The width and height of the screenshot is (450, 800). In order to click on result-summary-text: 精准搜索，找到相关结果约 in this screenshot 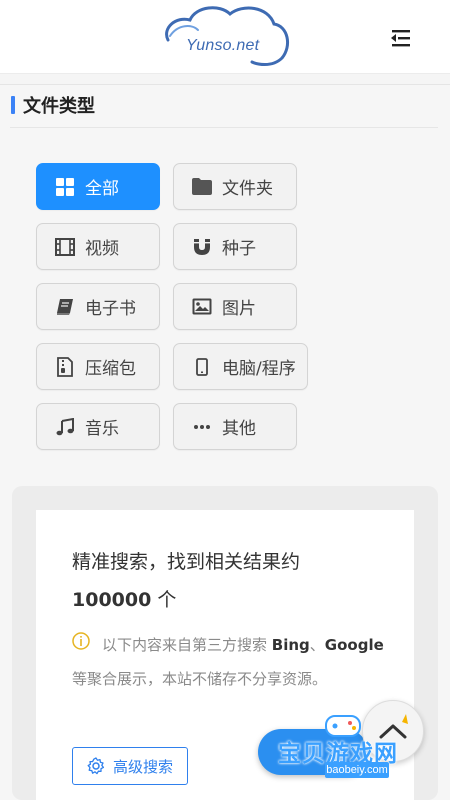, I will do `click(186, 562)`.